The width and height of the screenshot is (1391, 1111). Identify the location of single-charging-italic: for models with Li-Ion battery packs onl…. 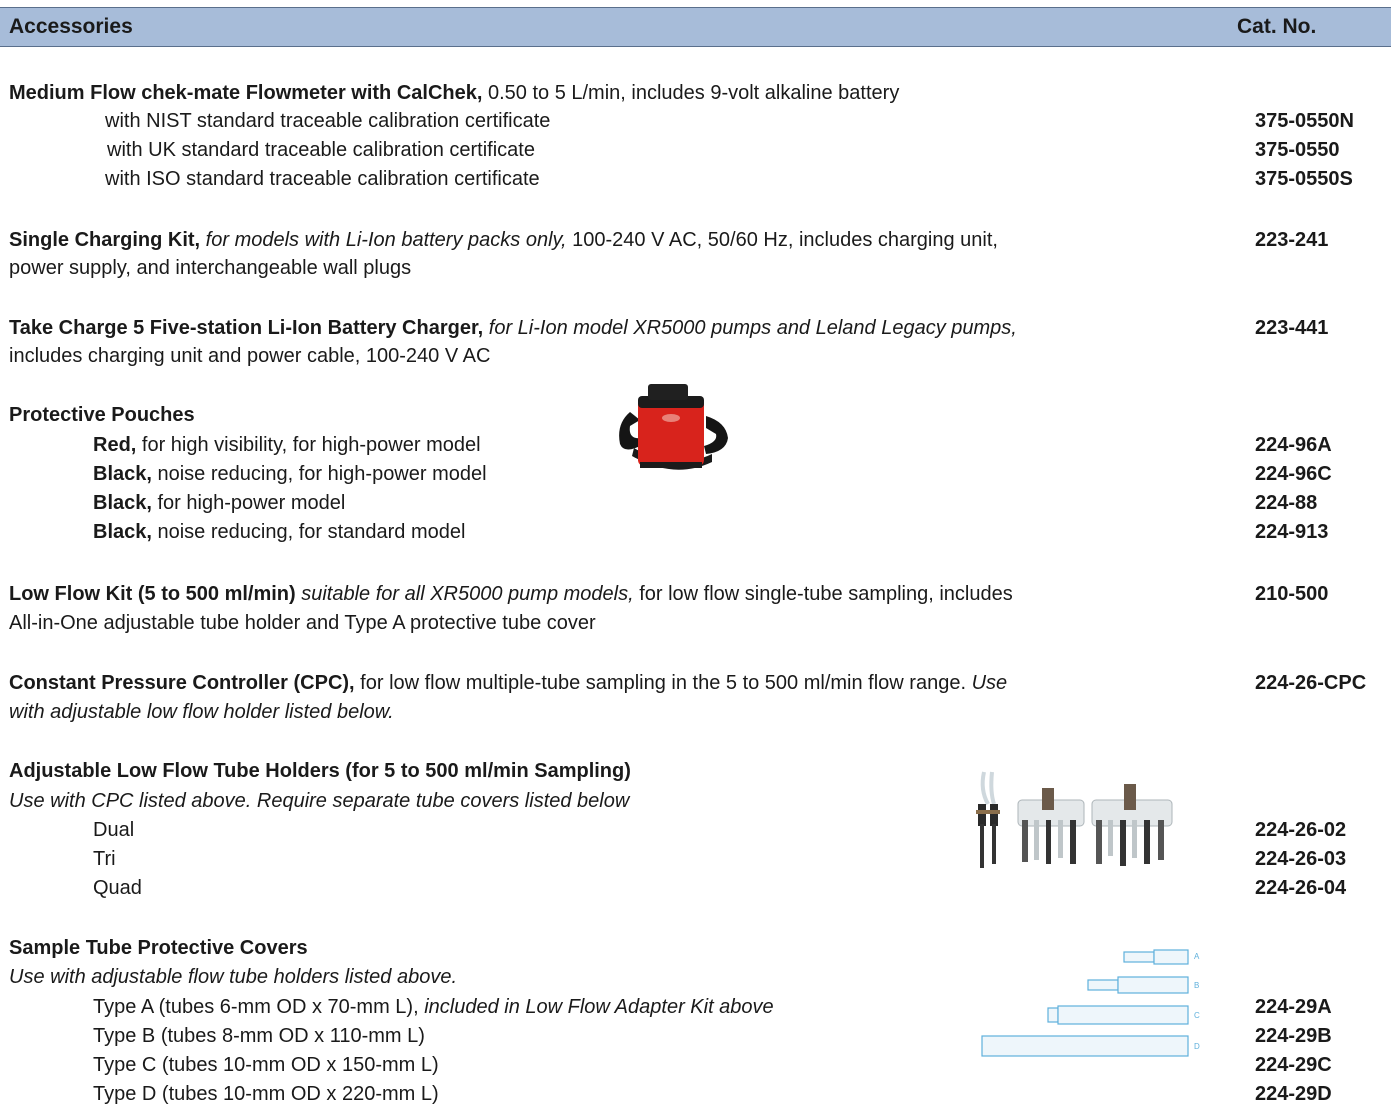
(383, 240).